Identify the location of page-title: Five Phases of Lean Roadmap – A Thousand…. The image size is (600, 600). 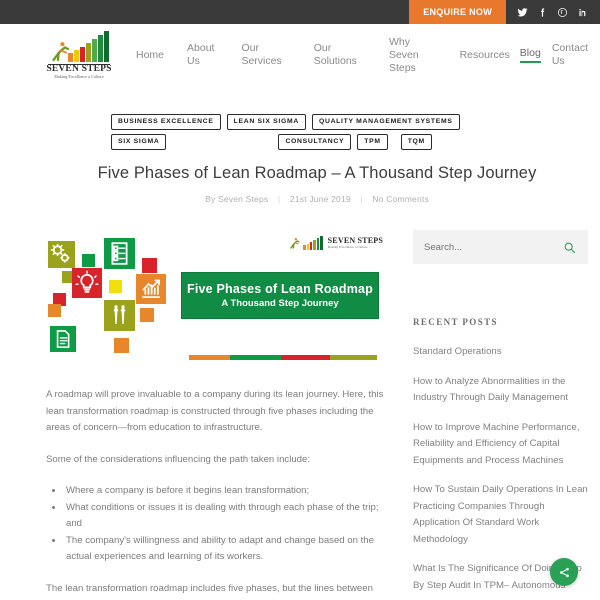
(317, 173).